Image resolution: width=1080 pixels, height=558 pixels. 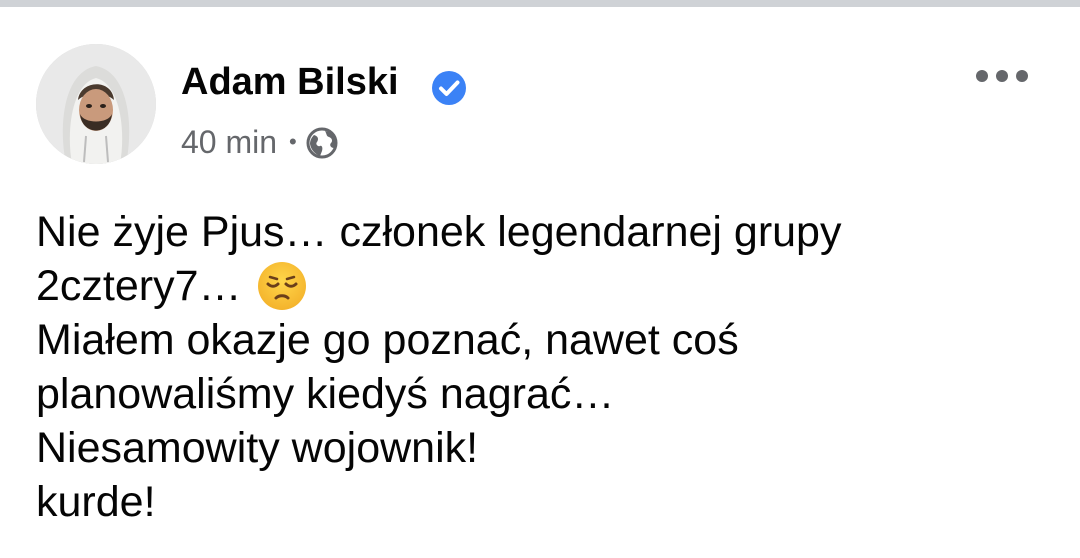 What do you see at coordinates (540, 3) in the screenshot?
I see `top-separator` at bounding box center [540, 3].